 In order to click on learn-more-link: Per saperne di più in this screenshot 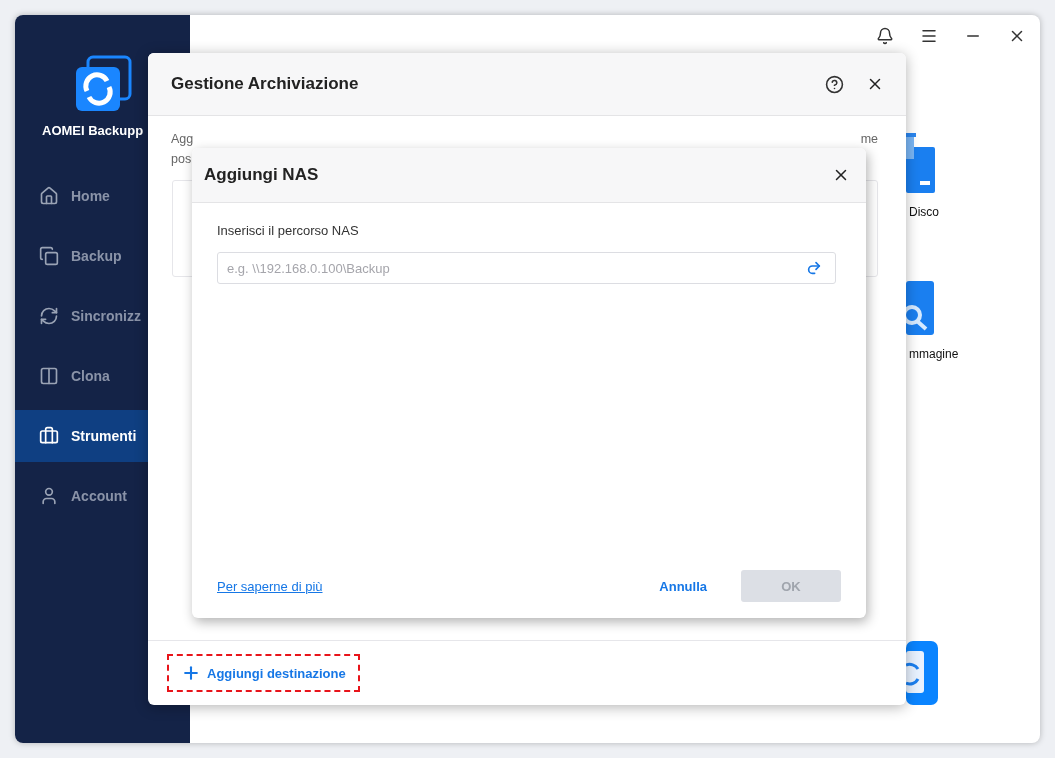, I will do `click(270, 586)`.